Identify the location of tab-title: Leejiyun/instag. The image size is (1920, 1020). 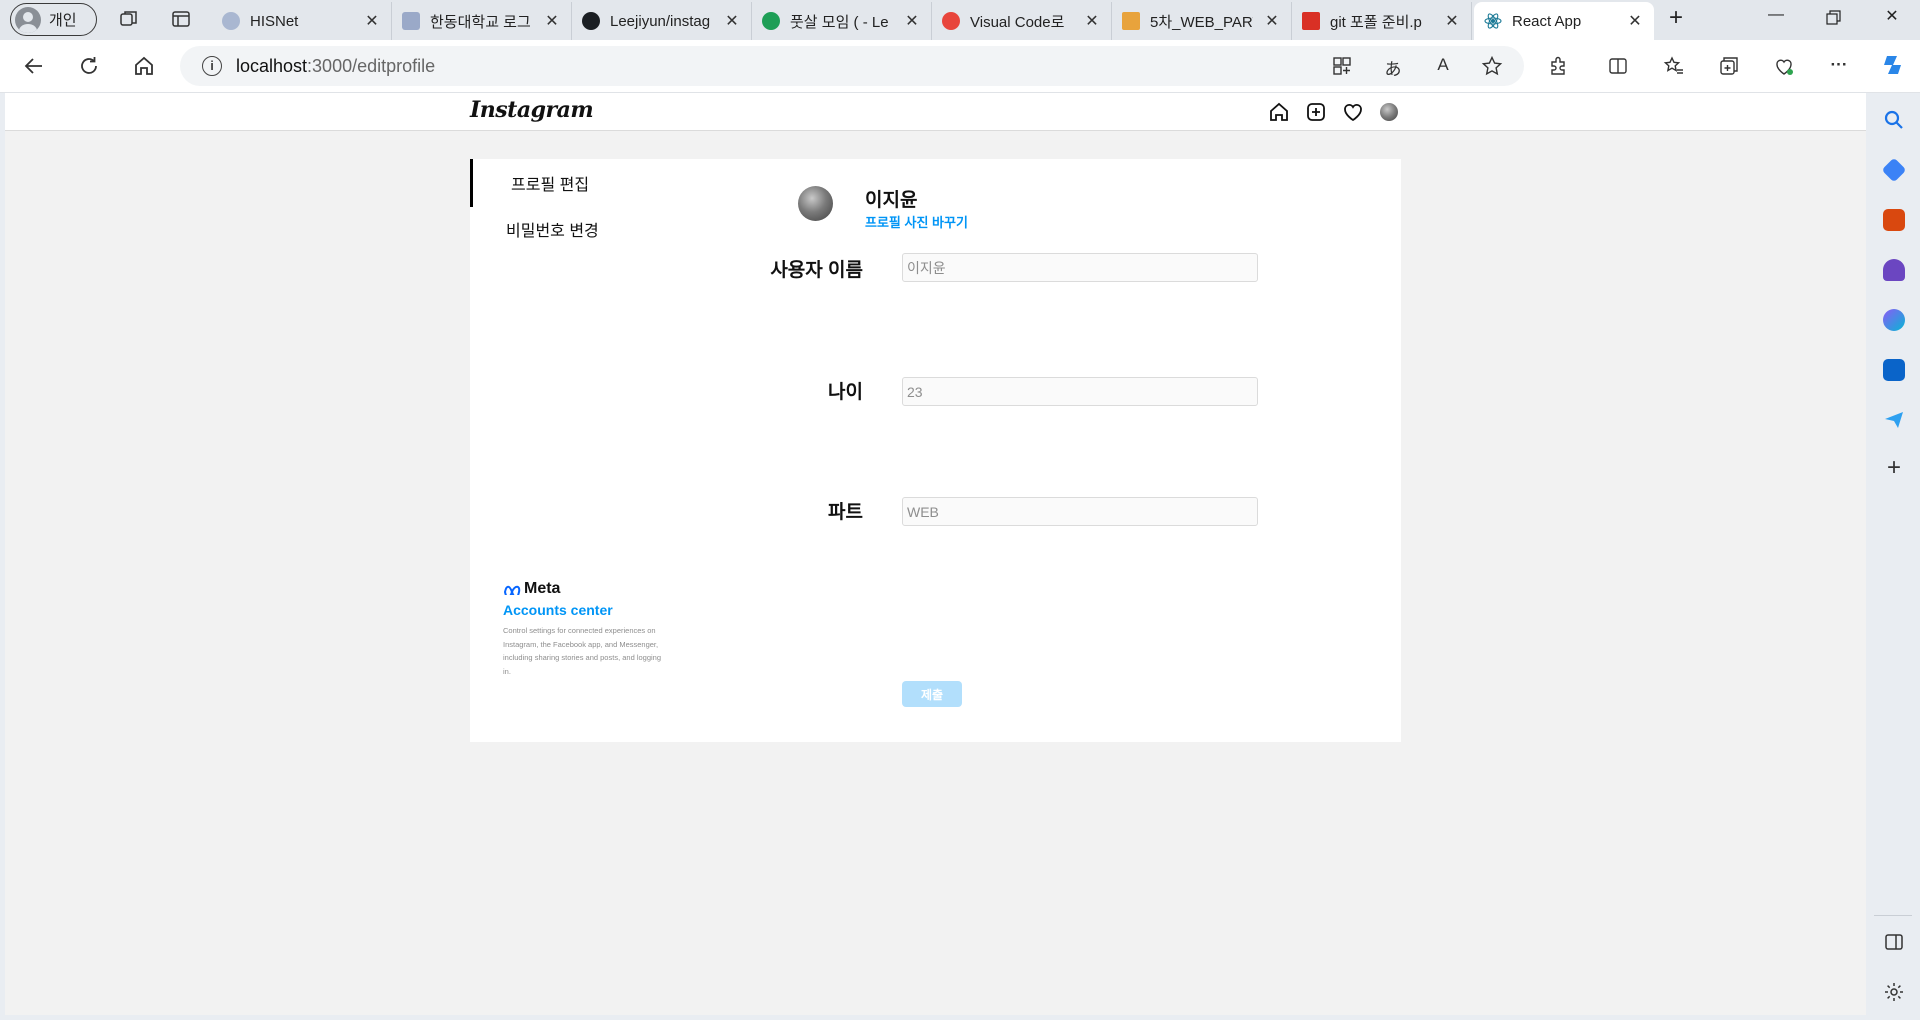
(660, 21).